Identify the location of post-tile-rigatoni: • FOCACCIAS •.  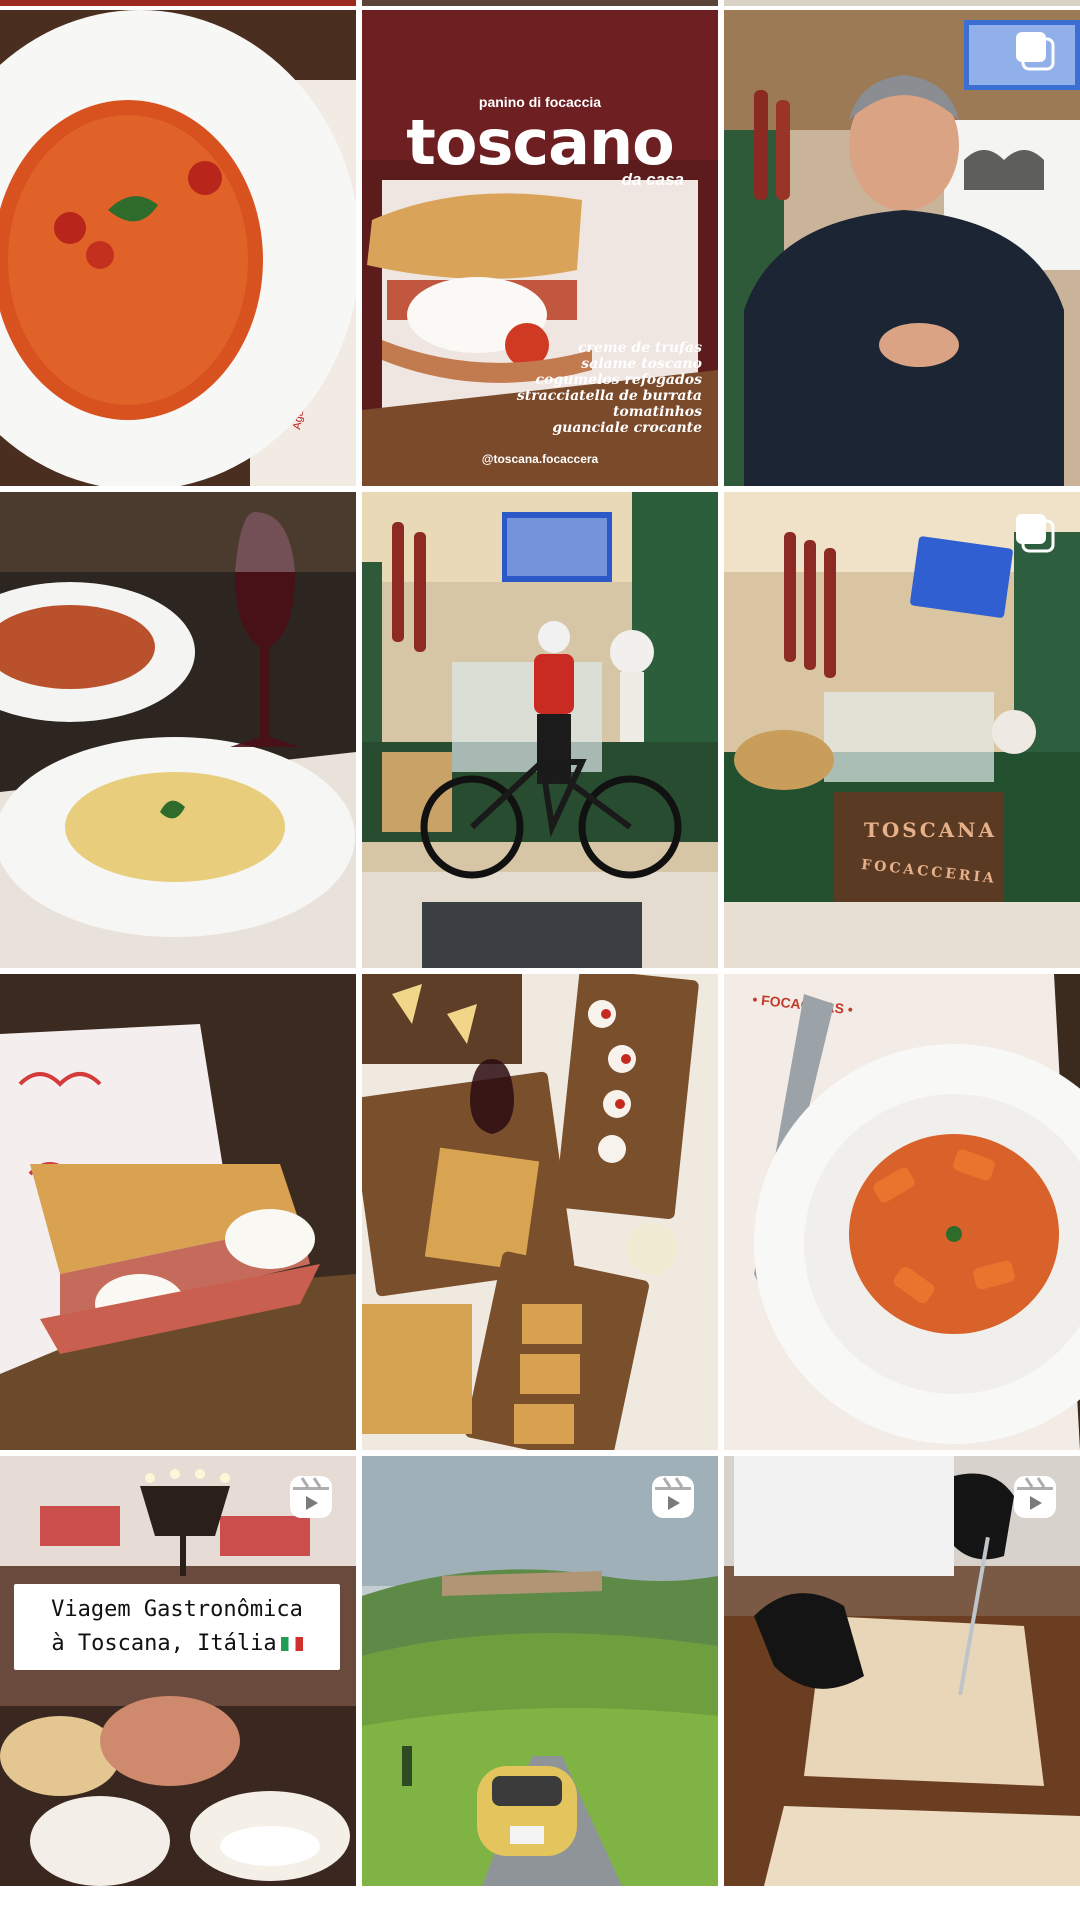
(902, 1212).